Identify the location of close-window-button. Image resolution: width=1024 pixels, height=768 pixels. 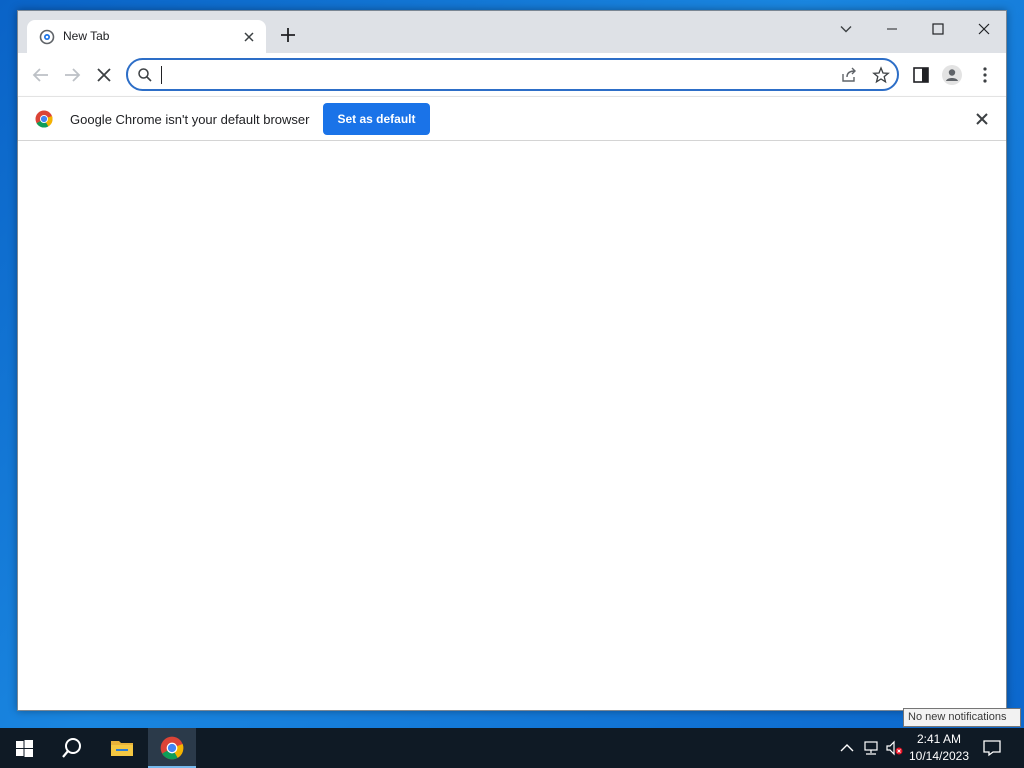
(984, 29).